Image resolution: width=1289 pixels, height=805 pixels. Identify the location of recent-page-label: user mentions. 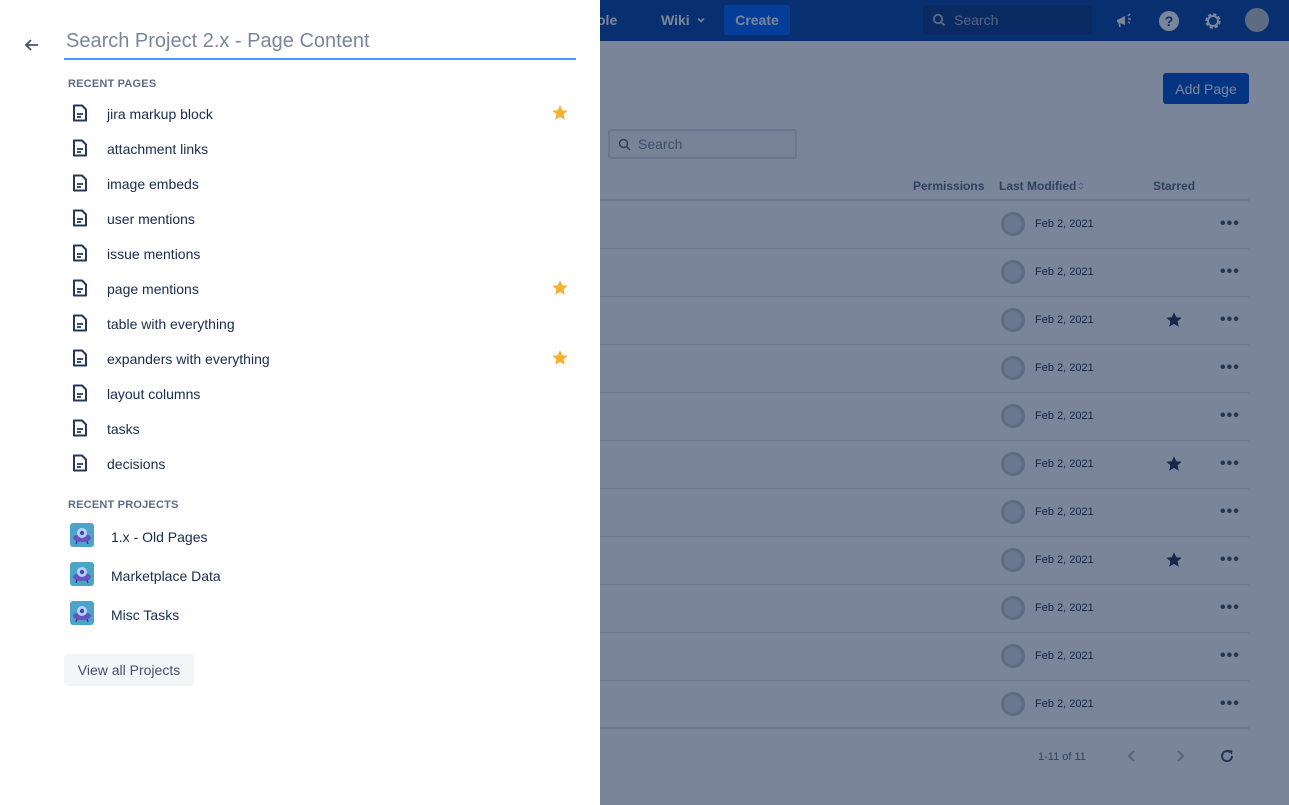
(151, 219).